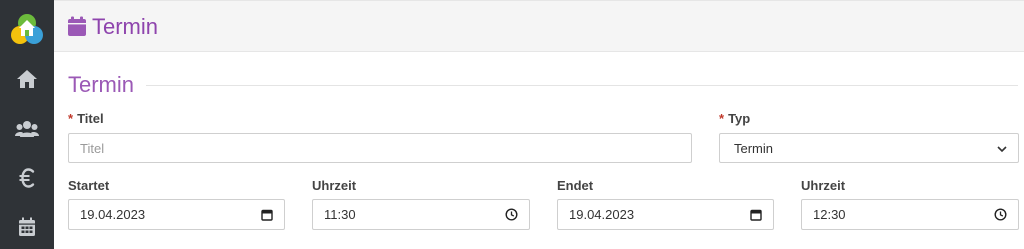 This screenshot has width=1024, height=249. I want to click on start-date-value: 19.04.2023, so click(113, 214).